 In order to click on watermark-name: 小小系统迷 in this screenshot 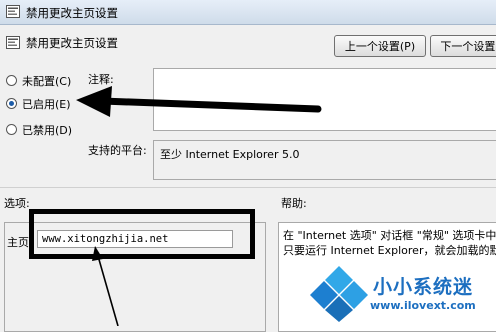, I will do `click(423, 287)`.